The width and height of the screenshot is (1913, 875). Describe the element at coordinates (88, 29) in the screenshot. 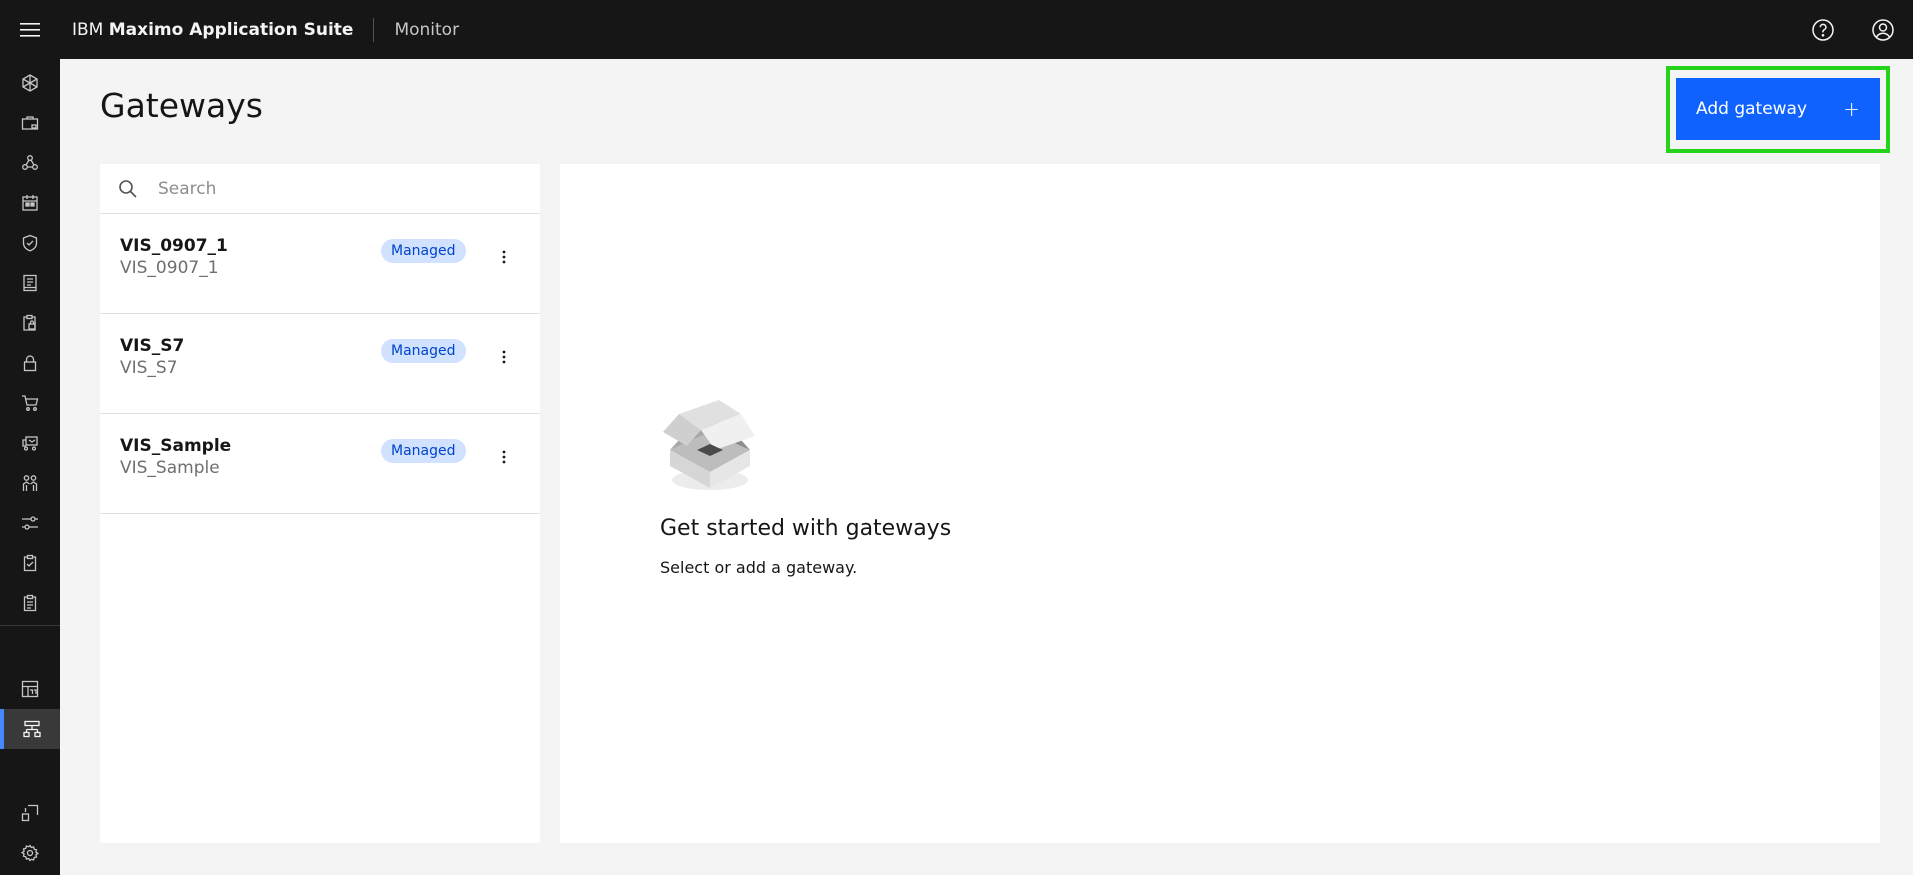

I see `brand-prefix: IBM` at that location.